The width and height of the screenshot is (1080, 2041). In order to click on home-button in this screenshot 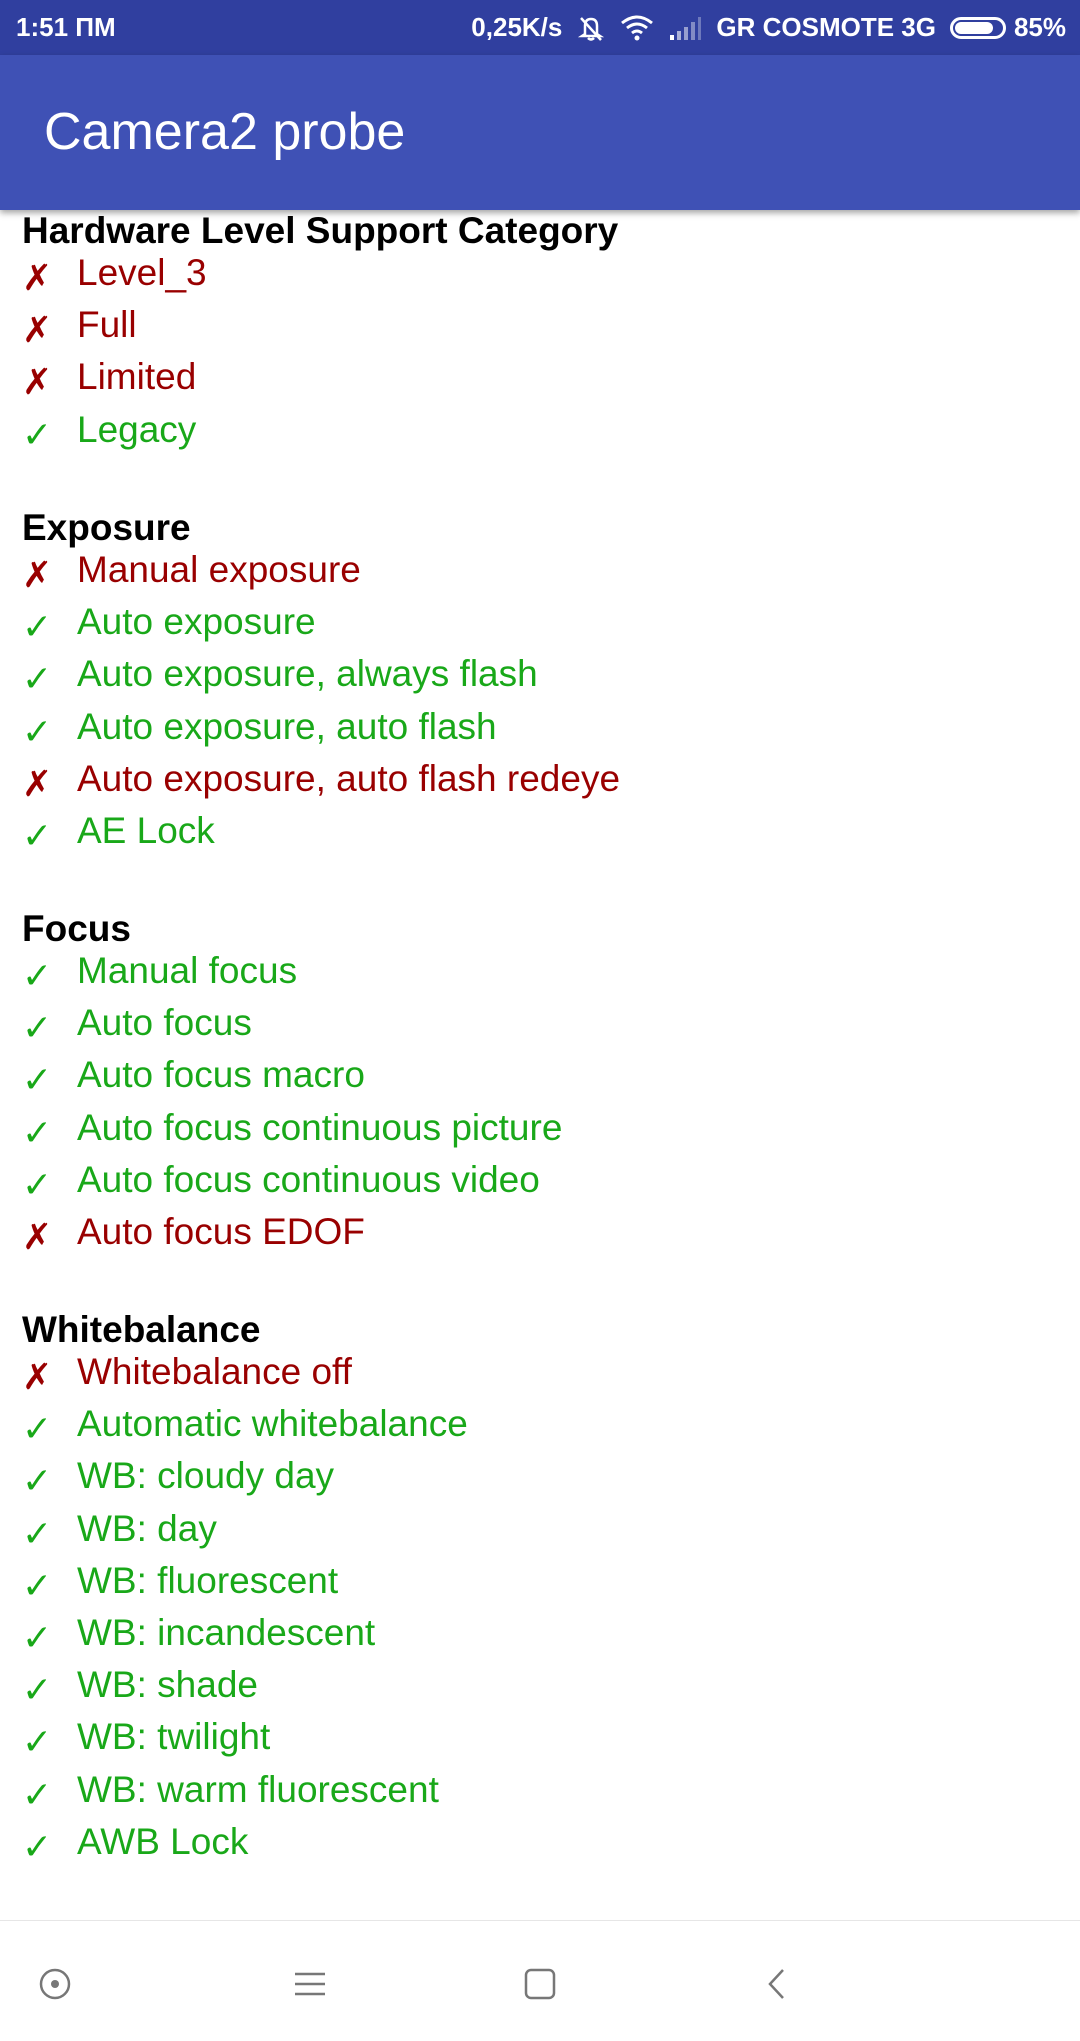, I will do `click(540, 1984)`.